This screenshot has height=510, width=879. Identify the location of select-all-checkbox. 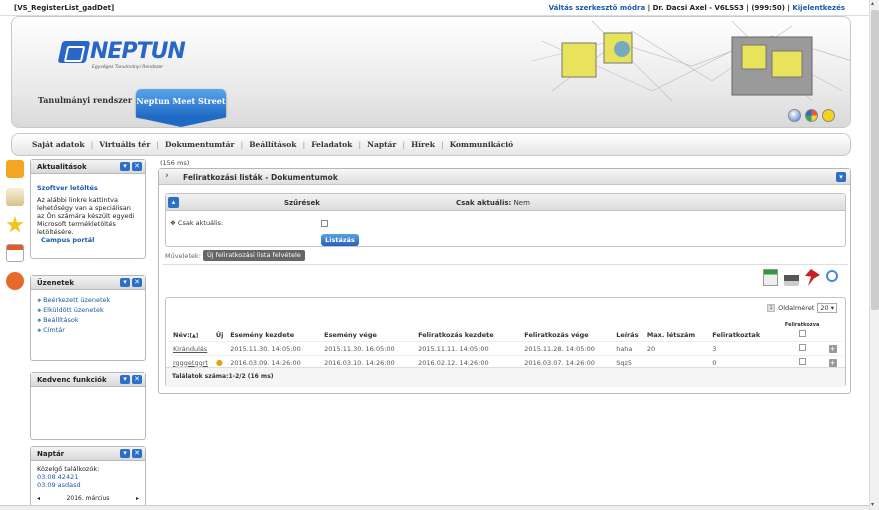
(802, 333).